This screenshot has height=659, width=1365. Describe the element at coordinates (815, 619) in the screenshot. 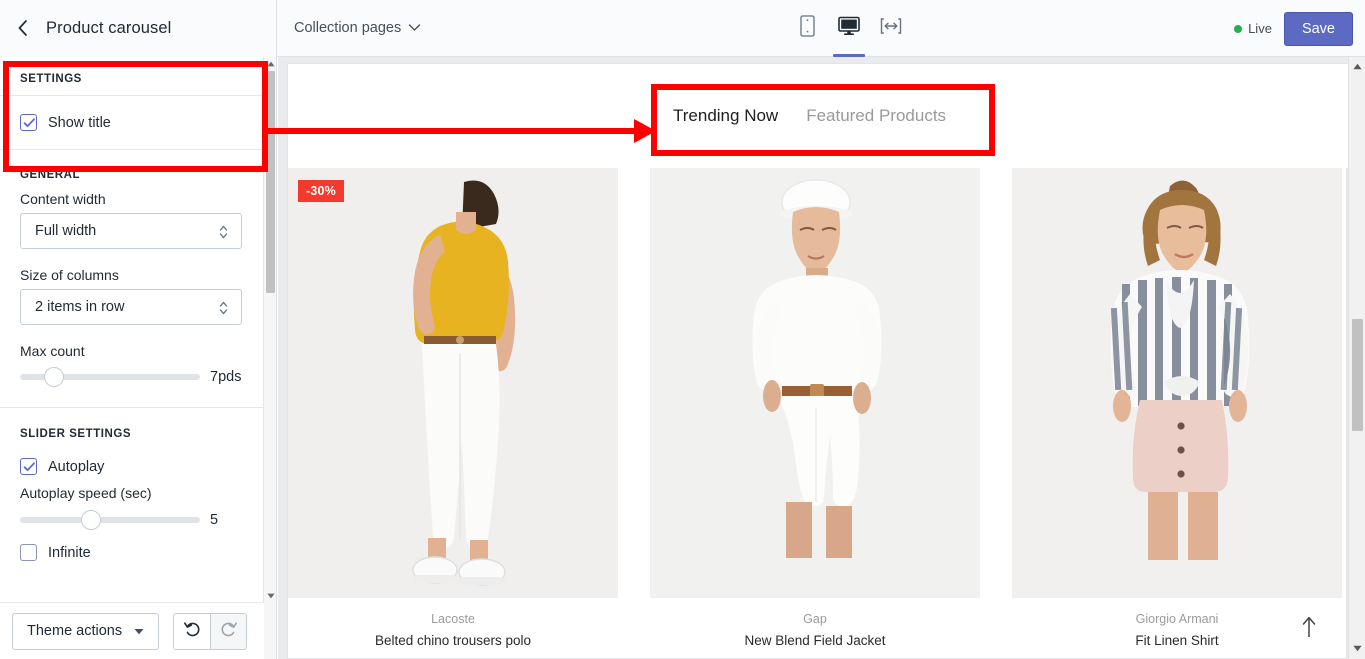

I see `product-brand: Gap` at that location.